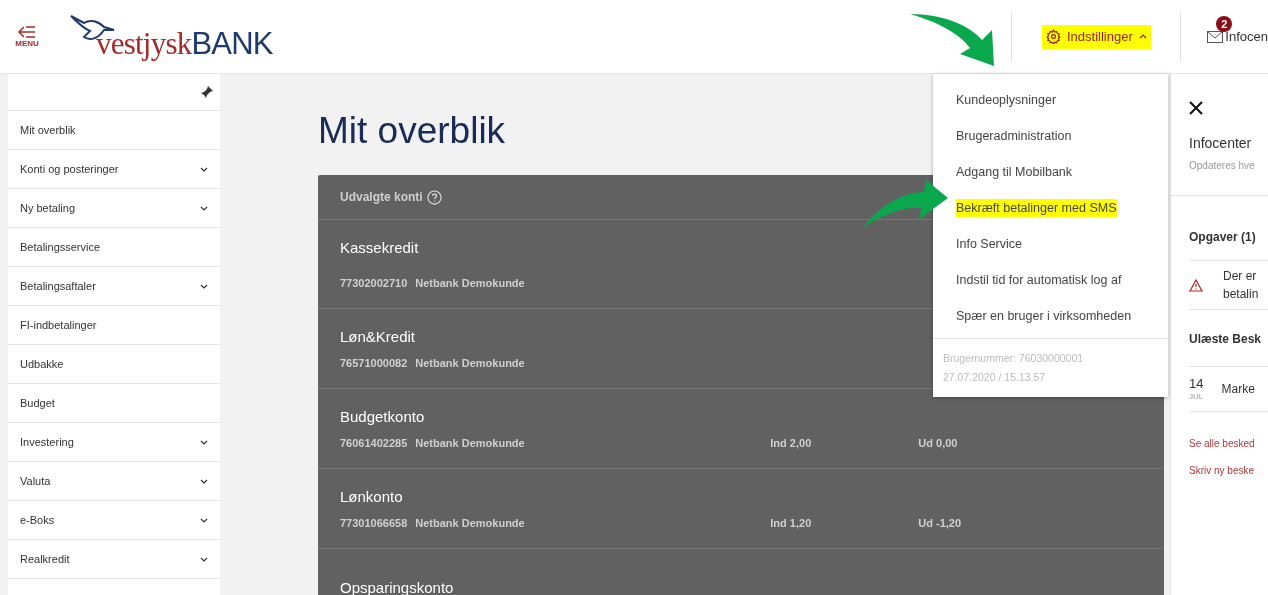 Image resolution: width=1268 pixels, height=595 pixels. Describe the element at coordinates (1228, 470) in the screenshot. I see `panel-link: Skriv ny beske` at that location.